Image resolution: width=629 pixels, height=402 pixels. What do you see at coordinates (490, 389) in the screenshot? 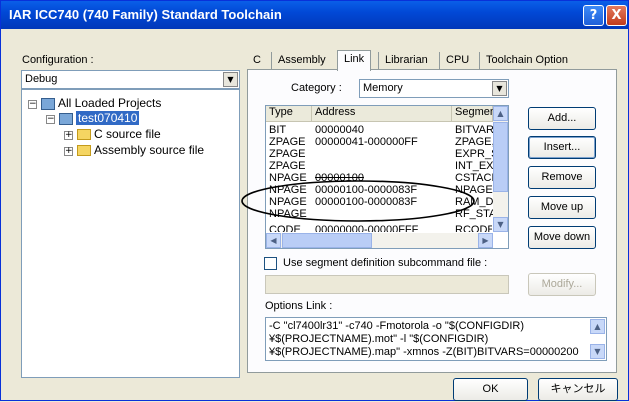
I see `ok-button: OK` at bounding box center [490, 389].